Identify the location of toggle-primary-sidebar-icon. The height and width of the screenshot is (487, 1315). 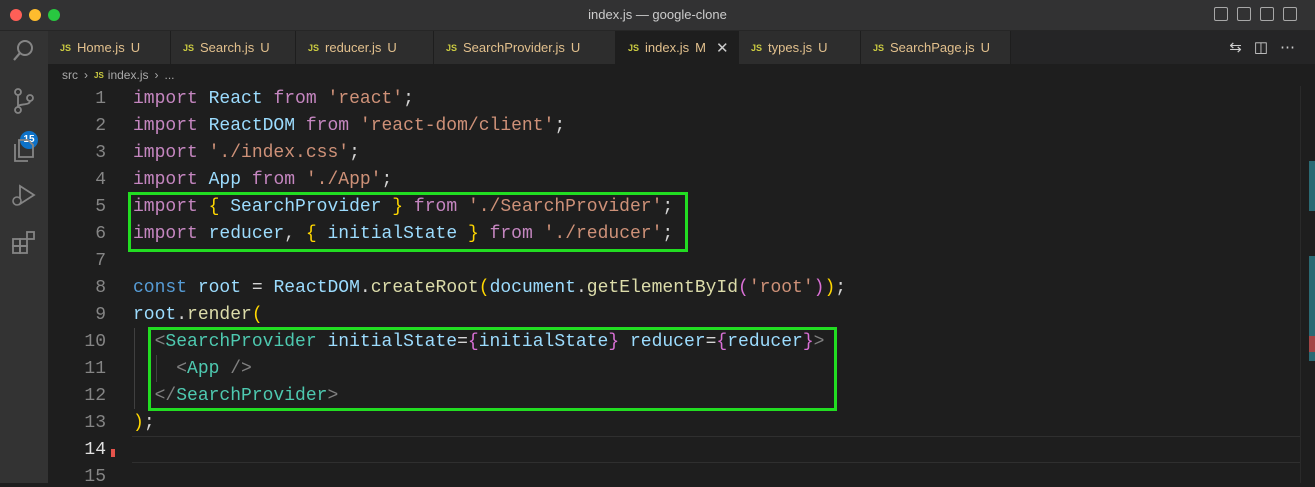
(1221, 14).